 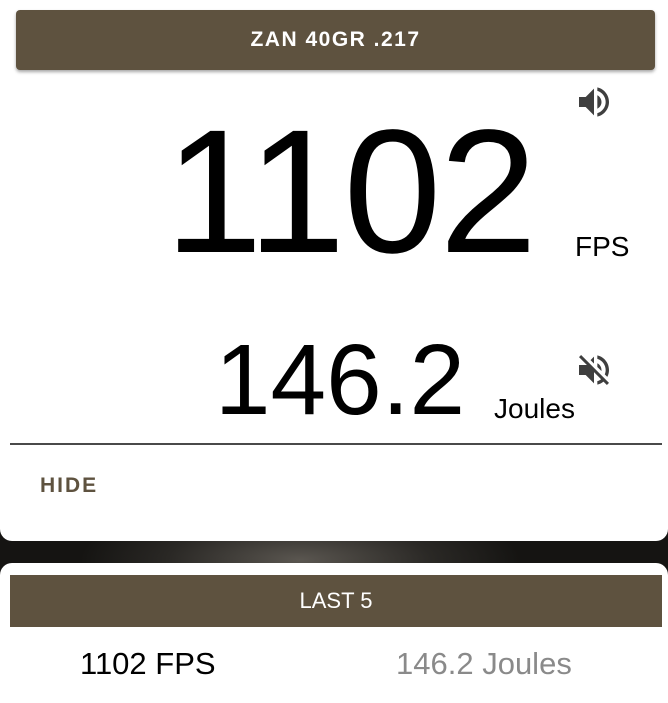 What do you see at coordinates (527, 663) in the screenshot?
I see `history-energy-unit: Joules` at bounding box center [527, 663].